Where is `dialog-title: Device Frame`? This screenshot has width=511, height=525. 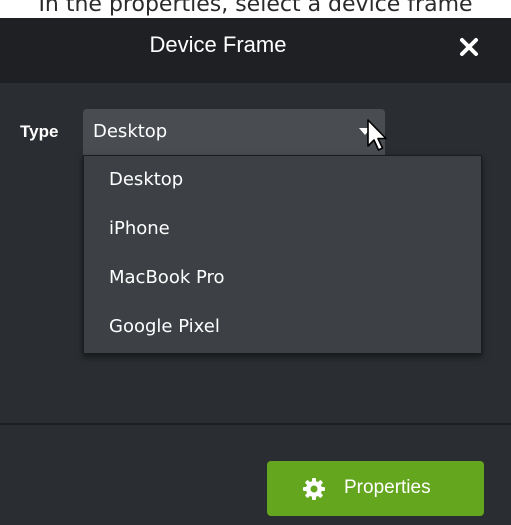
dialog-title: Device Frame is located at coordinates (218, 44).